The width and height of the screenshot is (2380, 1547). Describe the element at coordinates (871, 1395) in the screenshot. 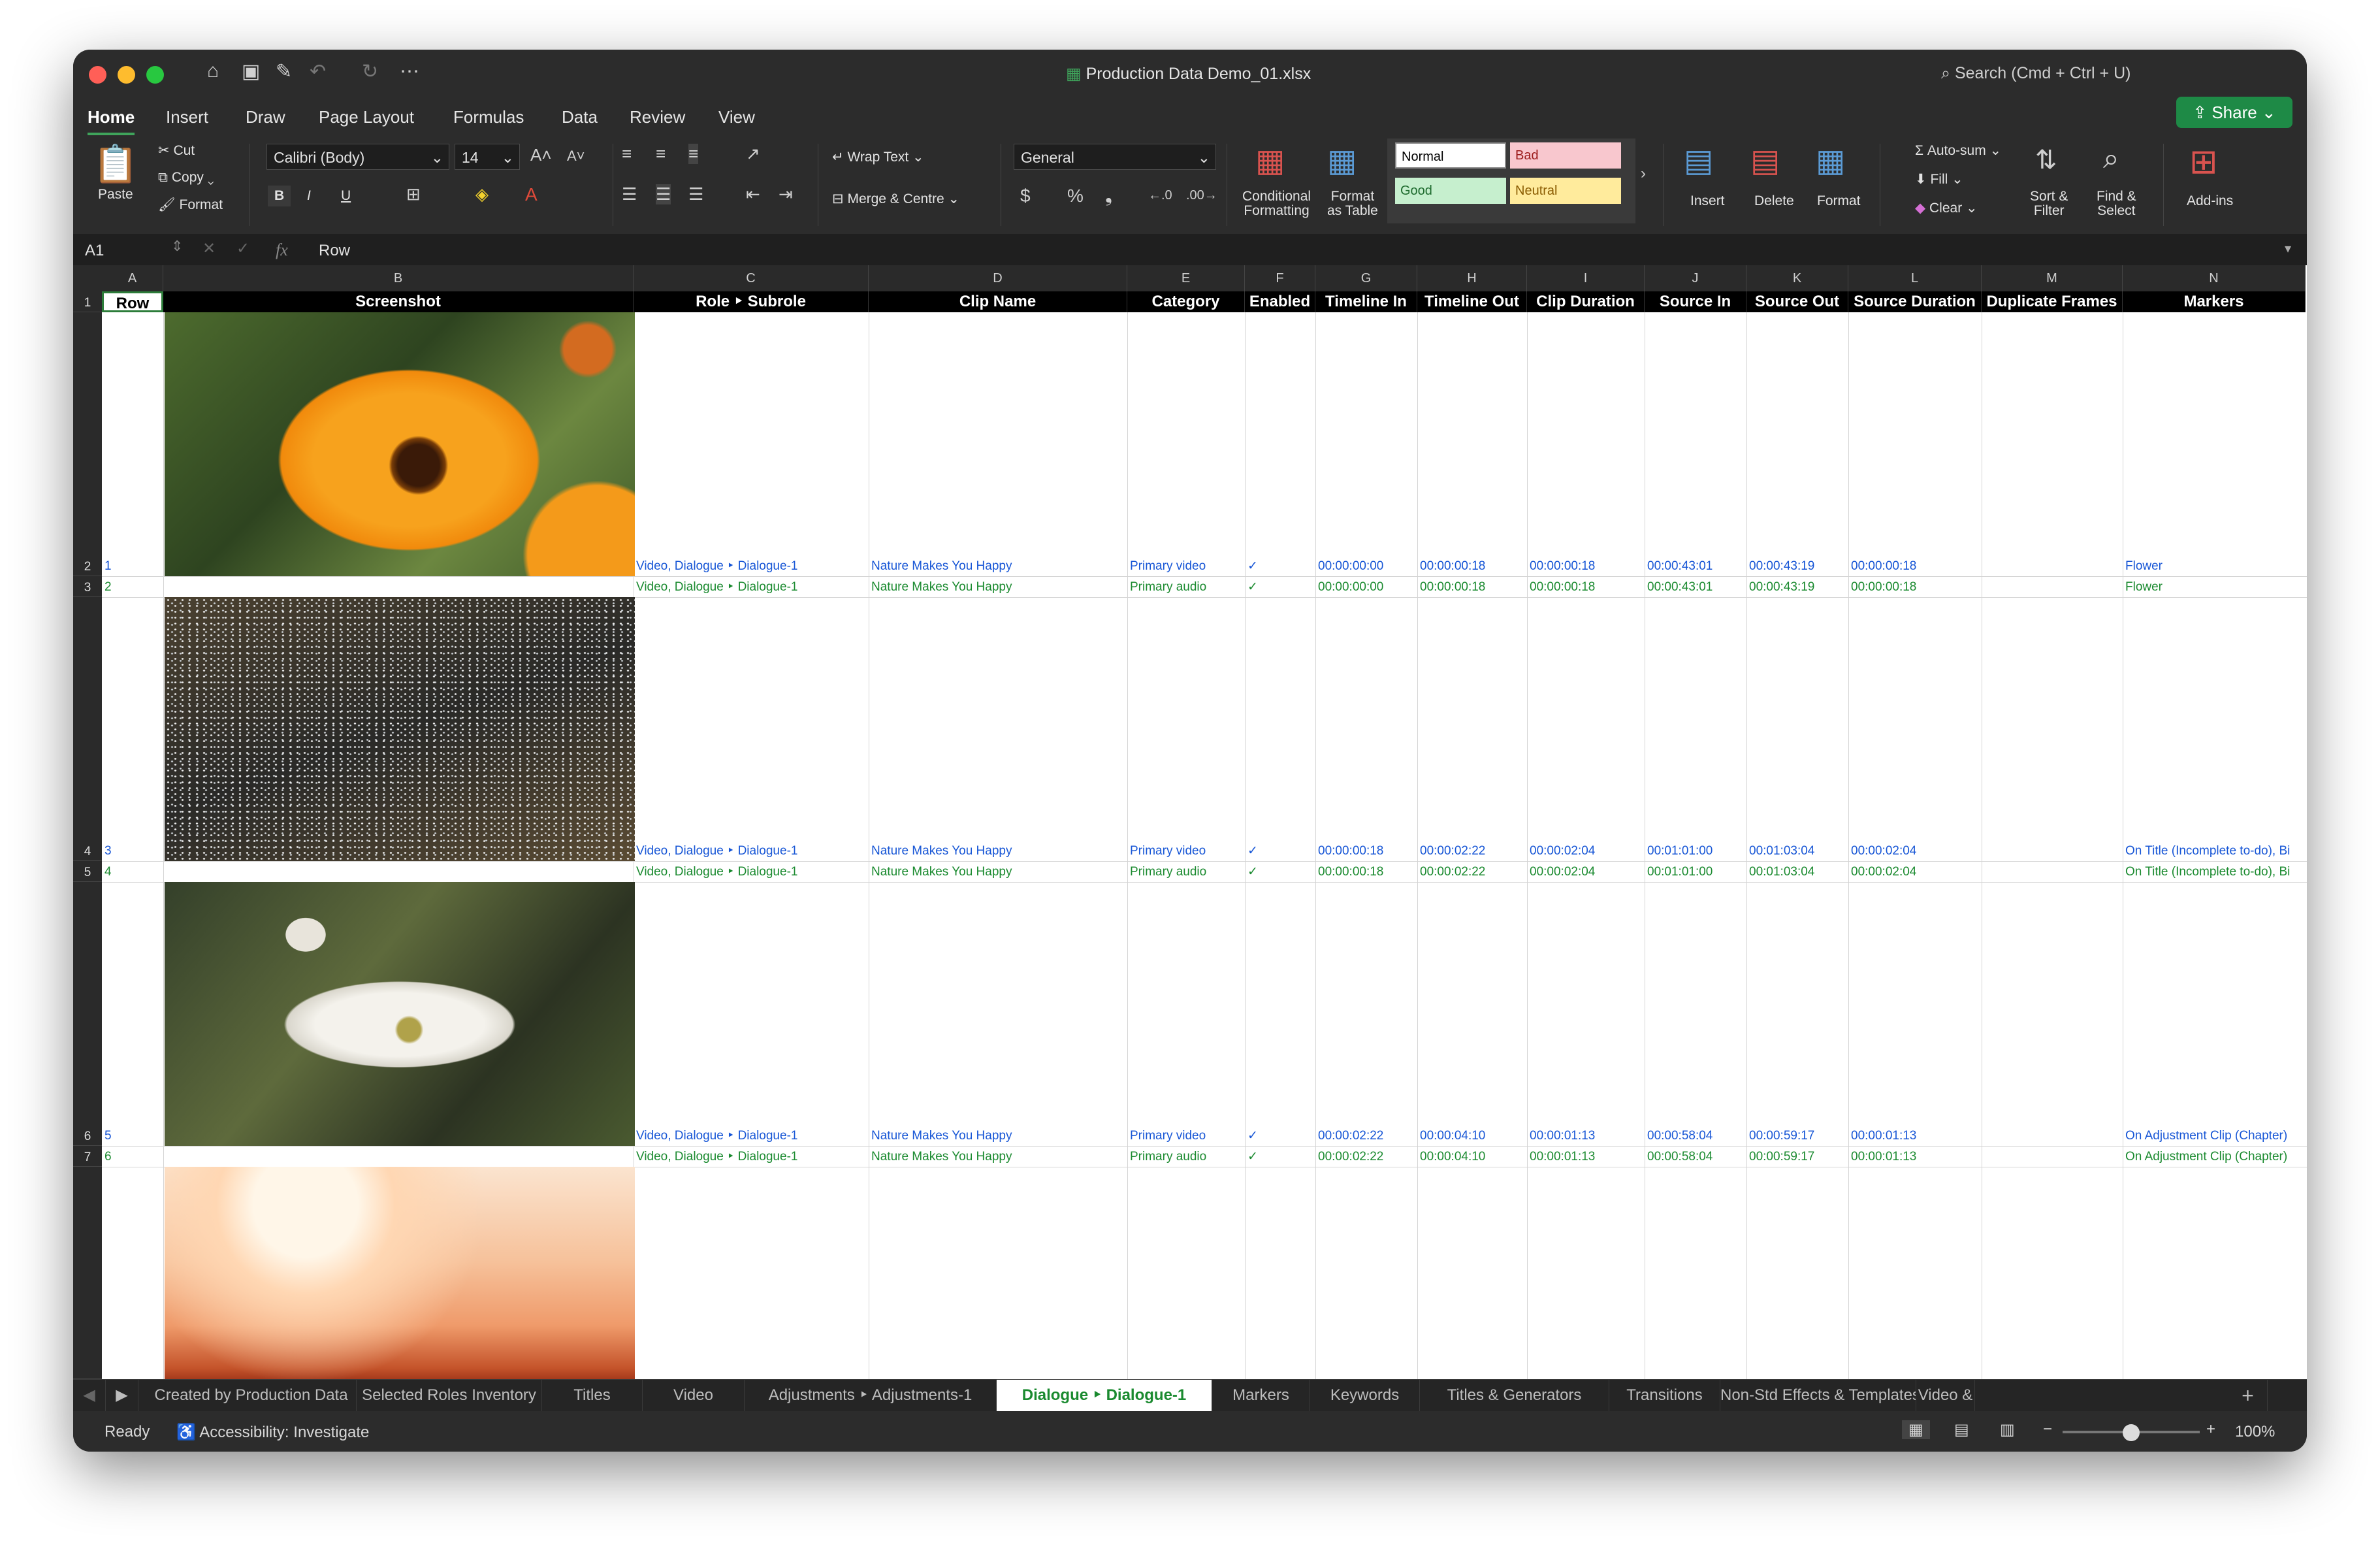

I see `sheet-tab: Adjustments ‣ Adjustments-1` at that location.